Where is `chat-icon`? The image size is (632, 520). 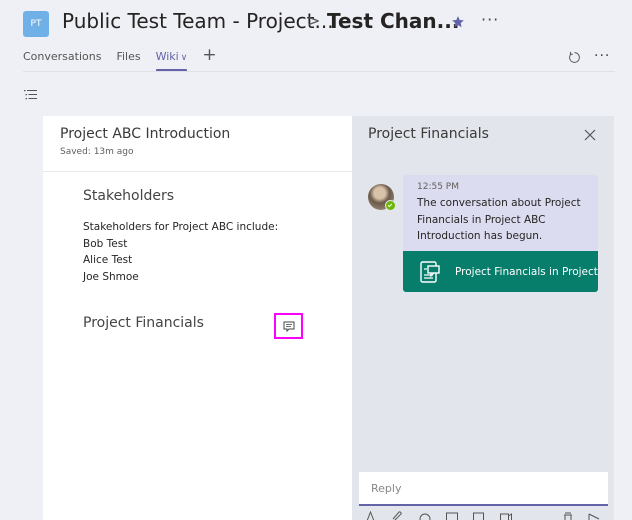 chat-icon is located at coordinates (288, 326).